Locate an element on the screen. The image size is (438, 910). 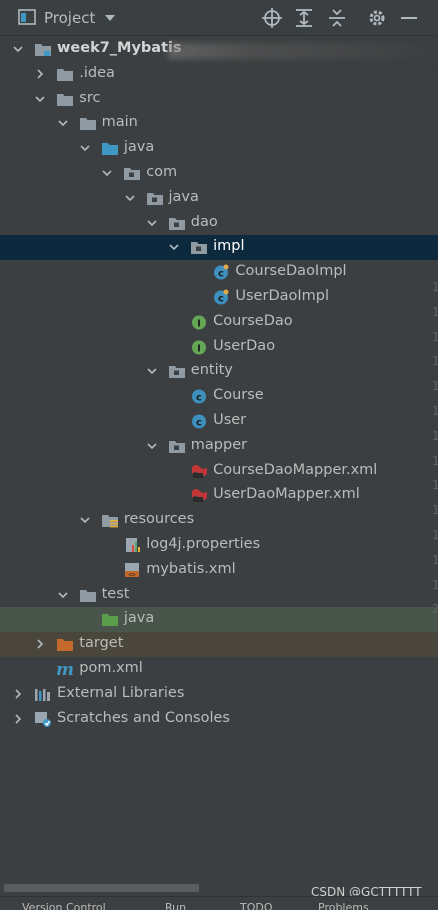
tool-window-bar: Version Control Run TODO Problems is located at coordinates (219, 903).